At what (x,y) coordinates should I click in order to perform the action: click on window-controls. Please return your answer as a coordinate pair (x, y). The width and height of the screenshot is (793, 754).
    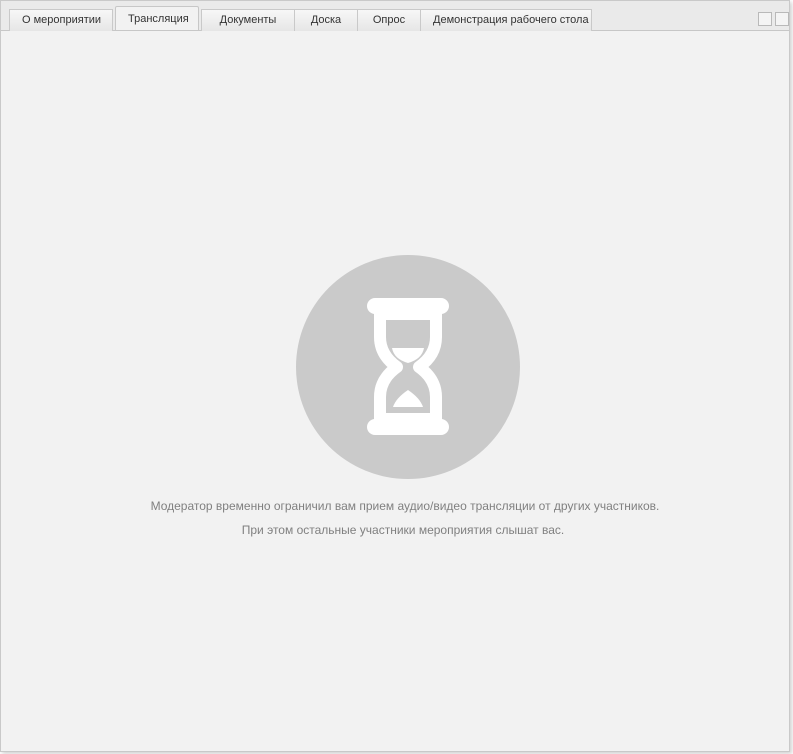
    Looking at the image, I should click on (772, 19).